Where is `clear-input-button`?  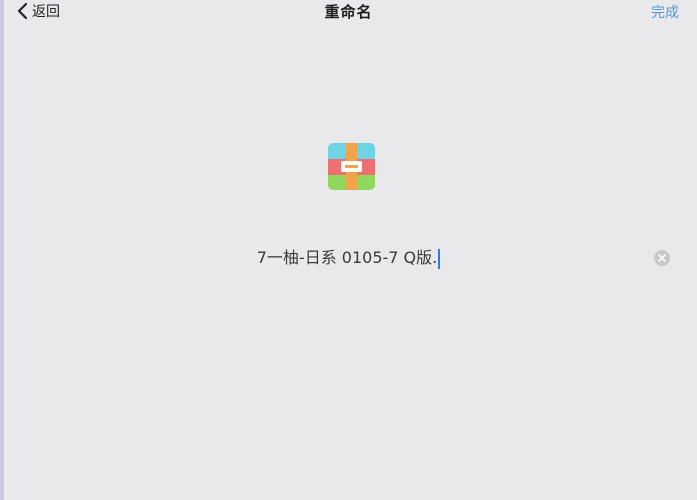 clear-input-button is located at coordinates (662, 258).